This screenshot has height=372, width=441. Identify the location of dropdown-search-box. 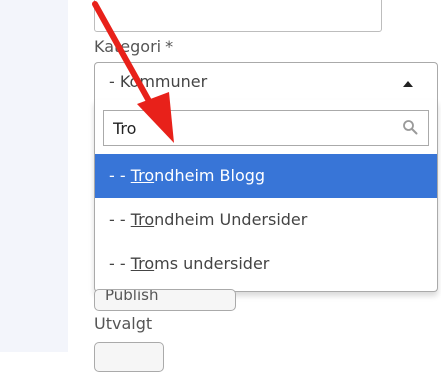
(266, 128).